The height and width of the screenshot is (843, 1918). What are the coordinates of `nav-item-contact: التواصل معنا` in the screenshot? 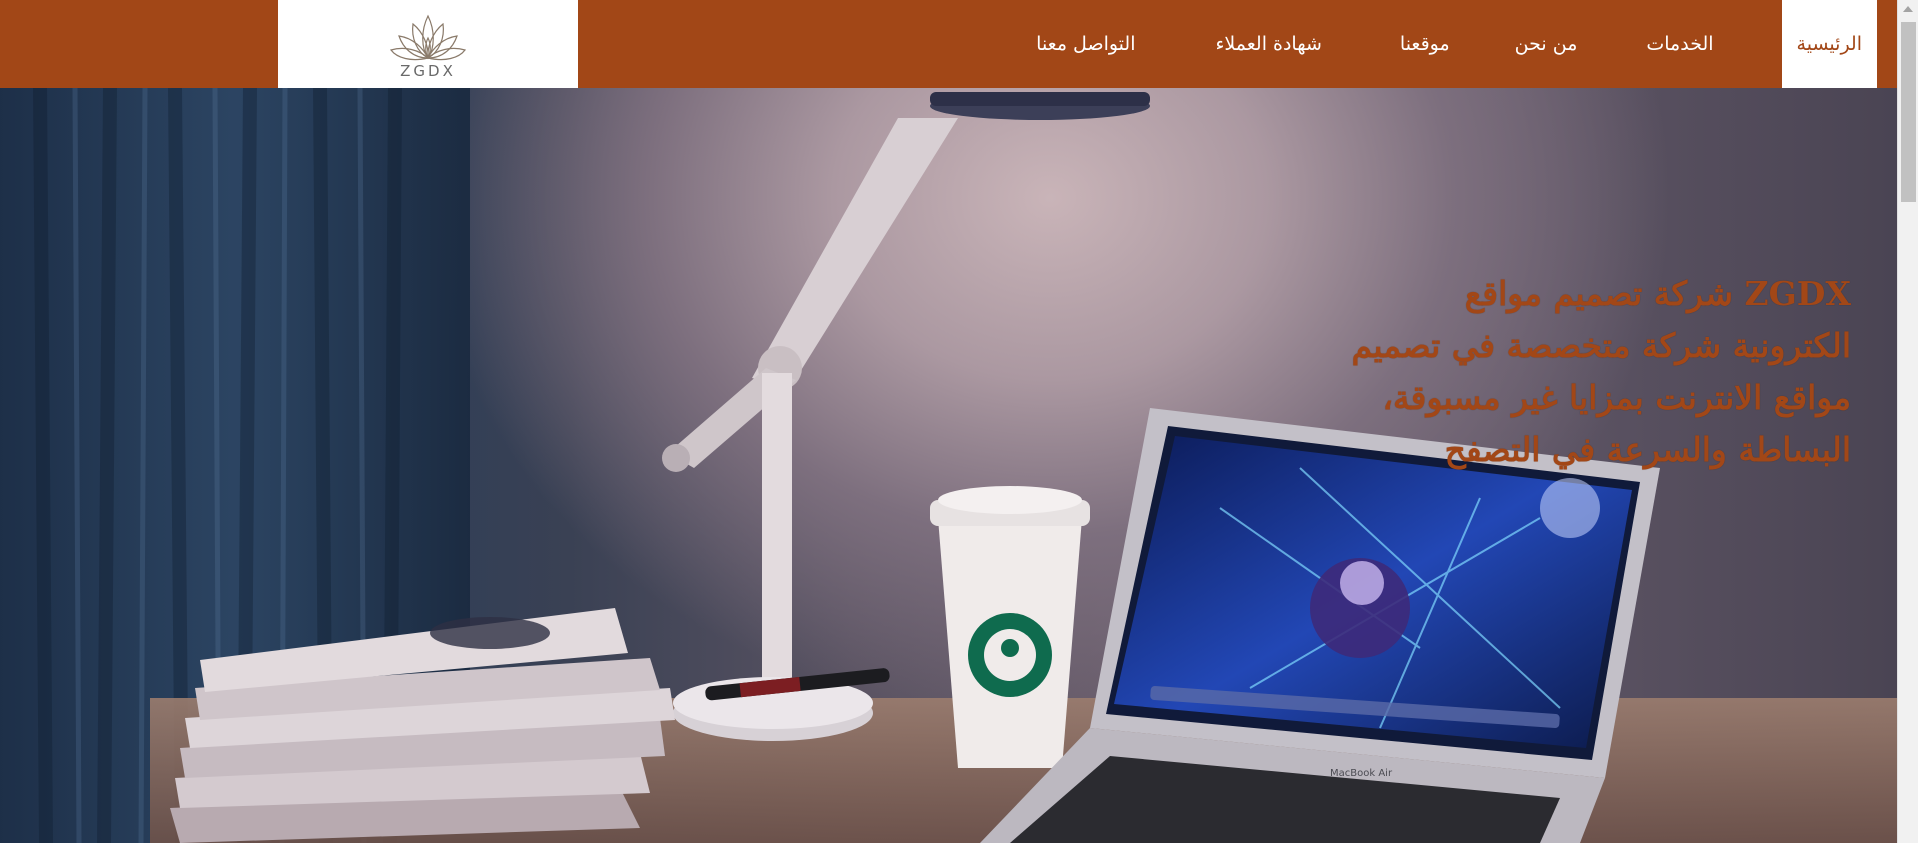 It's located at (1085, 44).